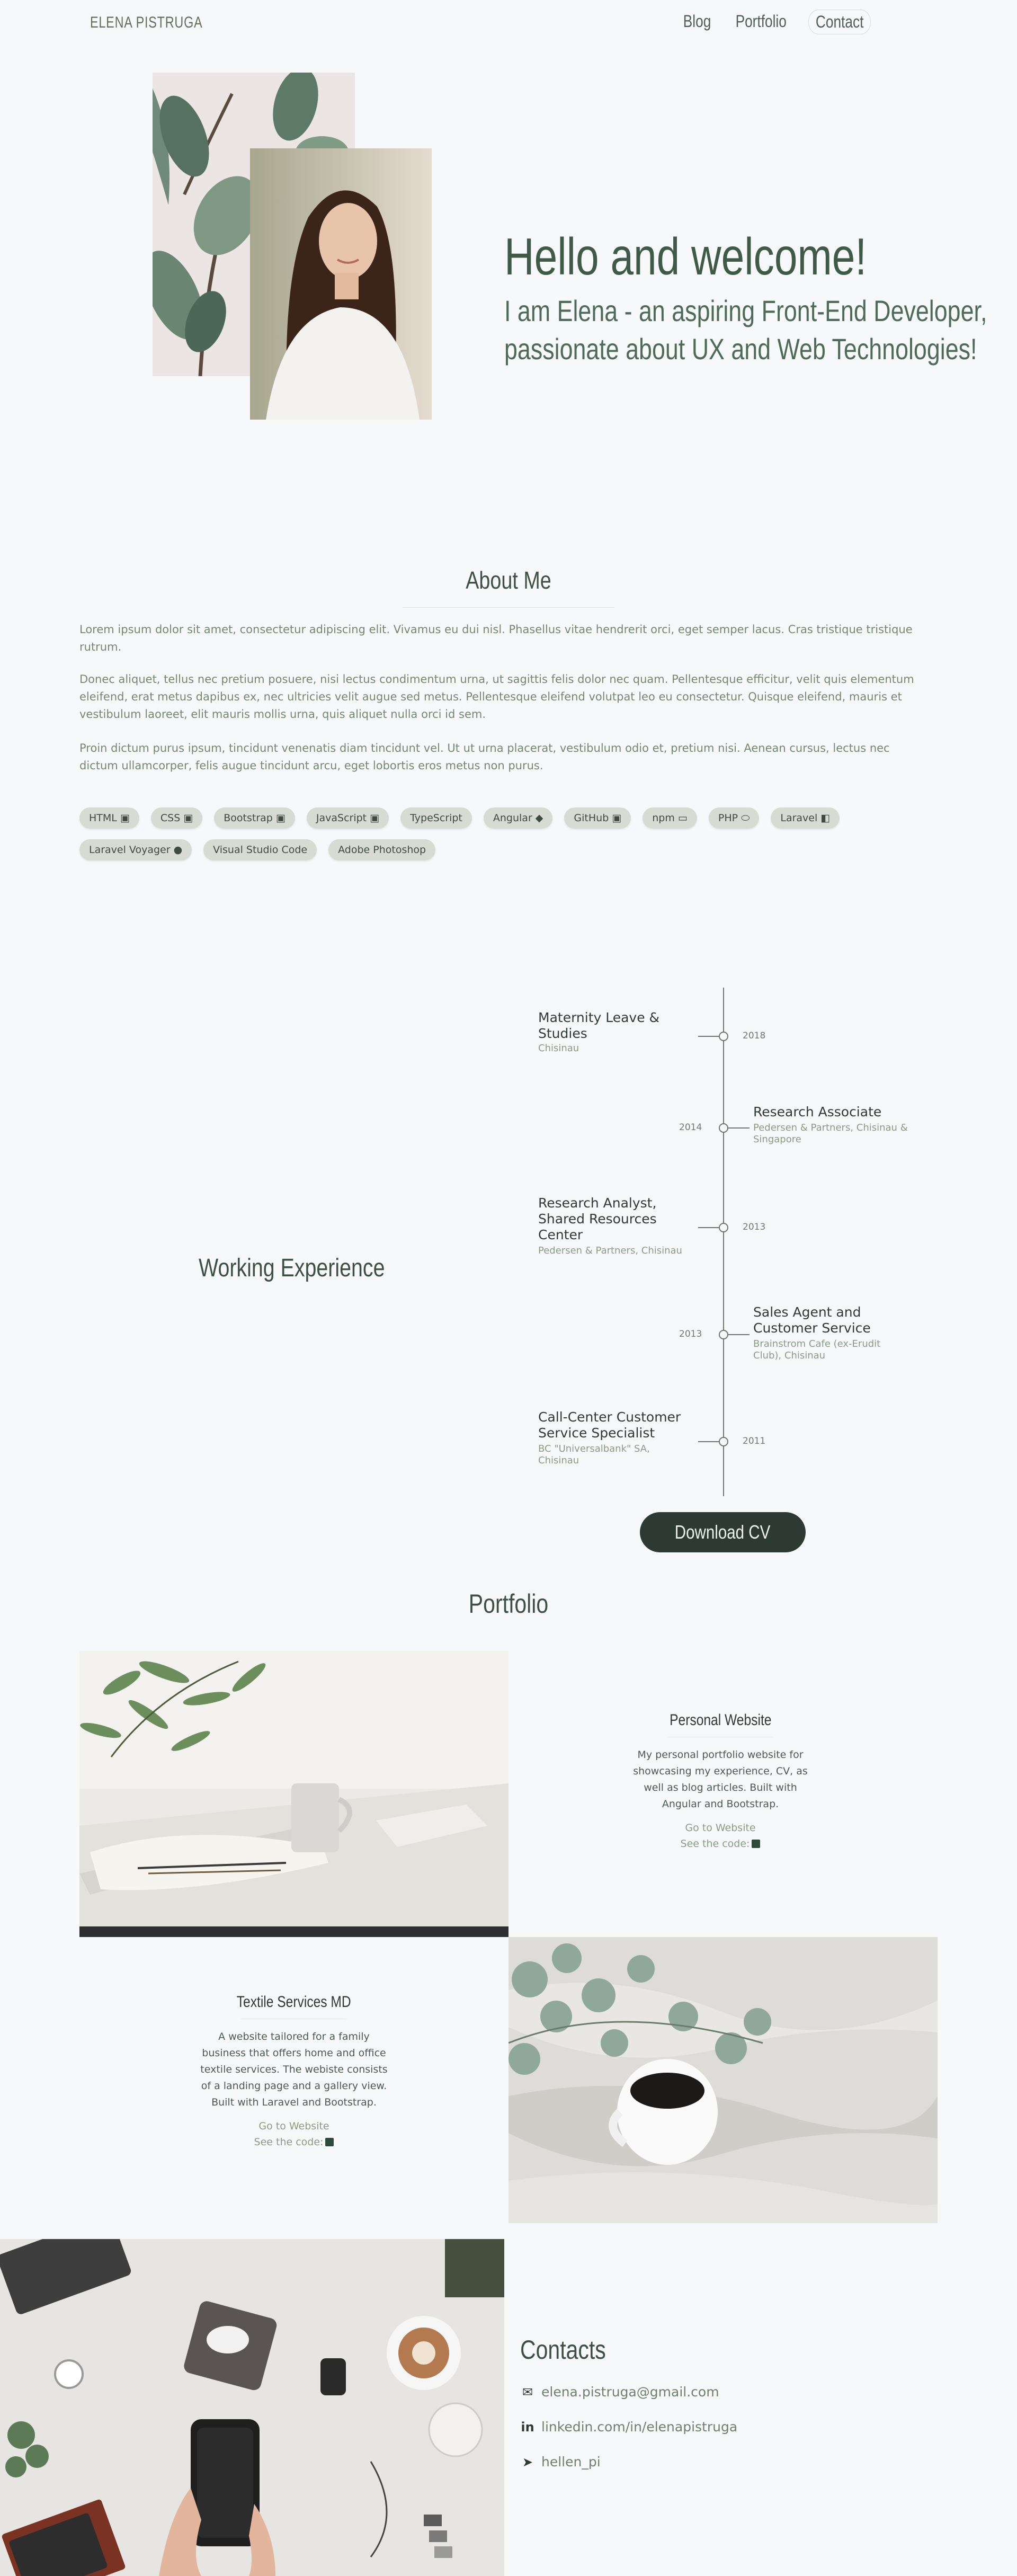 The width and height of the screenshot is (1017, 2576). What do you see at coordinates (436, 818) in the screenshot?
I see `tag-typescript: TypeScript` at bounding box center [436, 818].